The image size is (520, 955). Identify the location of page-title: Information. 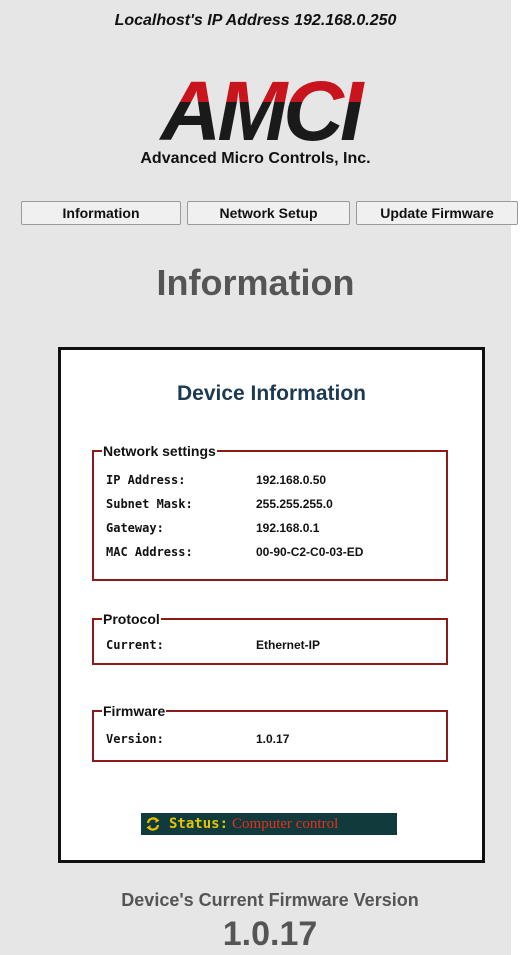
(255, 282).